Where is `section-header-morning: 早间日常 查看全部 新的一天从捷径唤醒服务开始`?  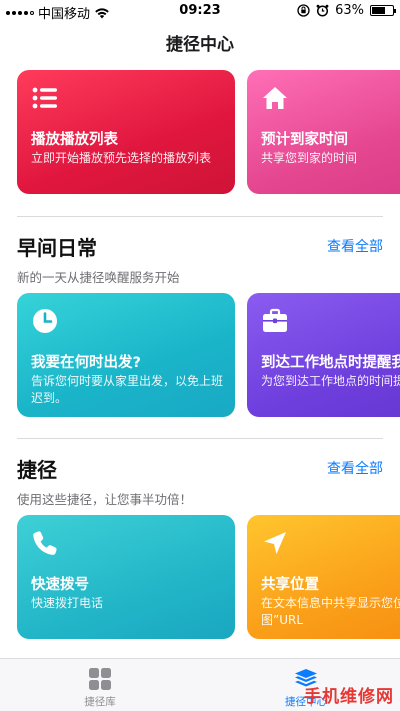
section-header-morning: 早间日常 查看全部 新的一天从捷径唤醒服务开始 is located at coordinates (200, 259).